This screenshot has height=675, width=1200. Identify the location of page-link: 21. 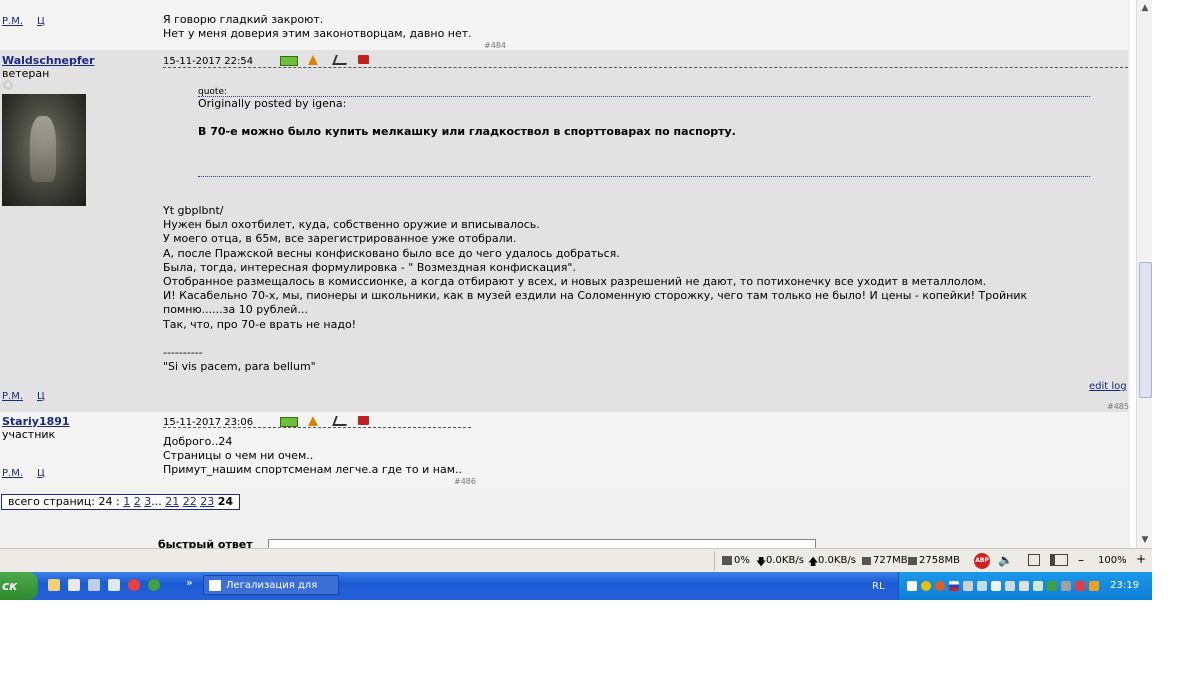
(172, 501).